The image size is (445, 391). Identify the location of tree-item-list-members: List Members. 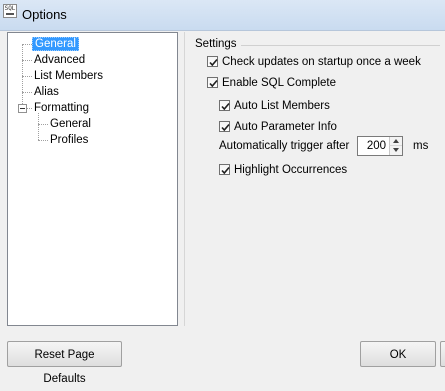
(68, 76).